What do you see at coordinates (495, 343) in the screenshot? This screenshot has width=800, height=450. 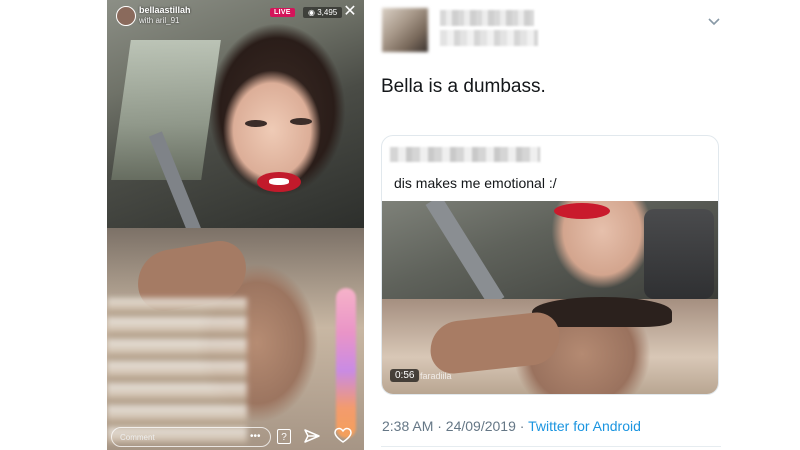 I see `hand` at bounding box center [495, 343].